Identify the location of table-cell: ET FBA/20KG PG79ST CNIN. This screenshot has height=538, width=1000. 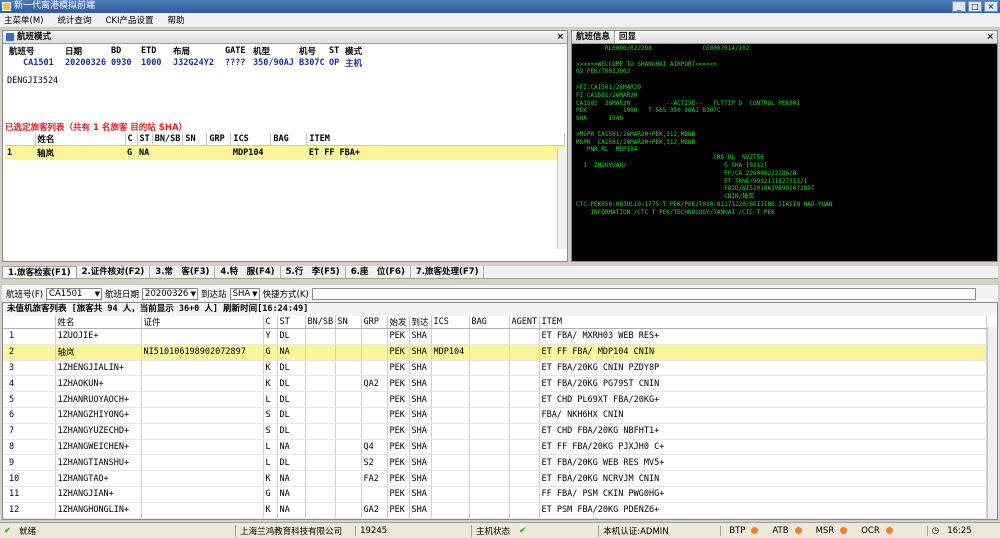
(763, 384).